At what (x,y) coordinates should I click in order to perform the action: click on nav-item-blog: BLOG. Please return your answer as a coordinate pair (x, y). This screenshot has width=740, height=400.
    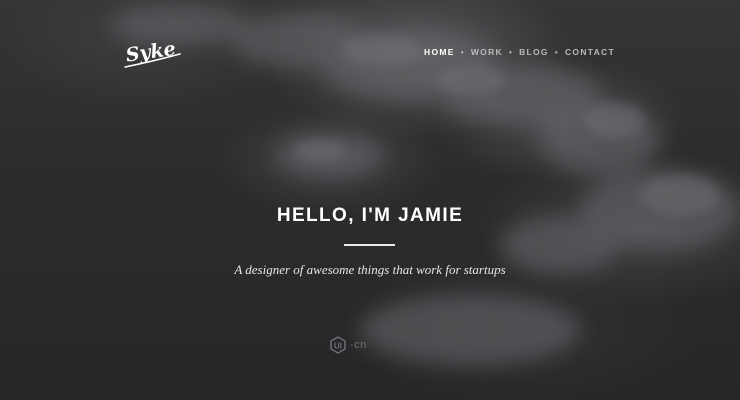
    Looking at the image, I should click on (534, 52).